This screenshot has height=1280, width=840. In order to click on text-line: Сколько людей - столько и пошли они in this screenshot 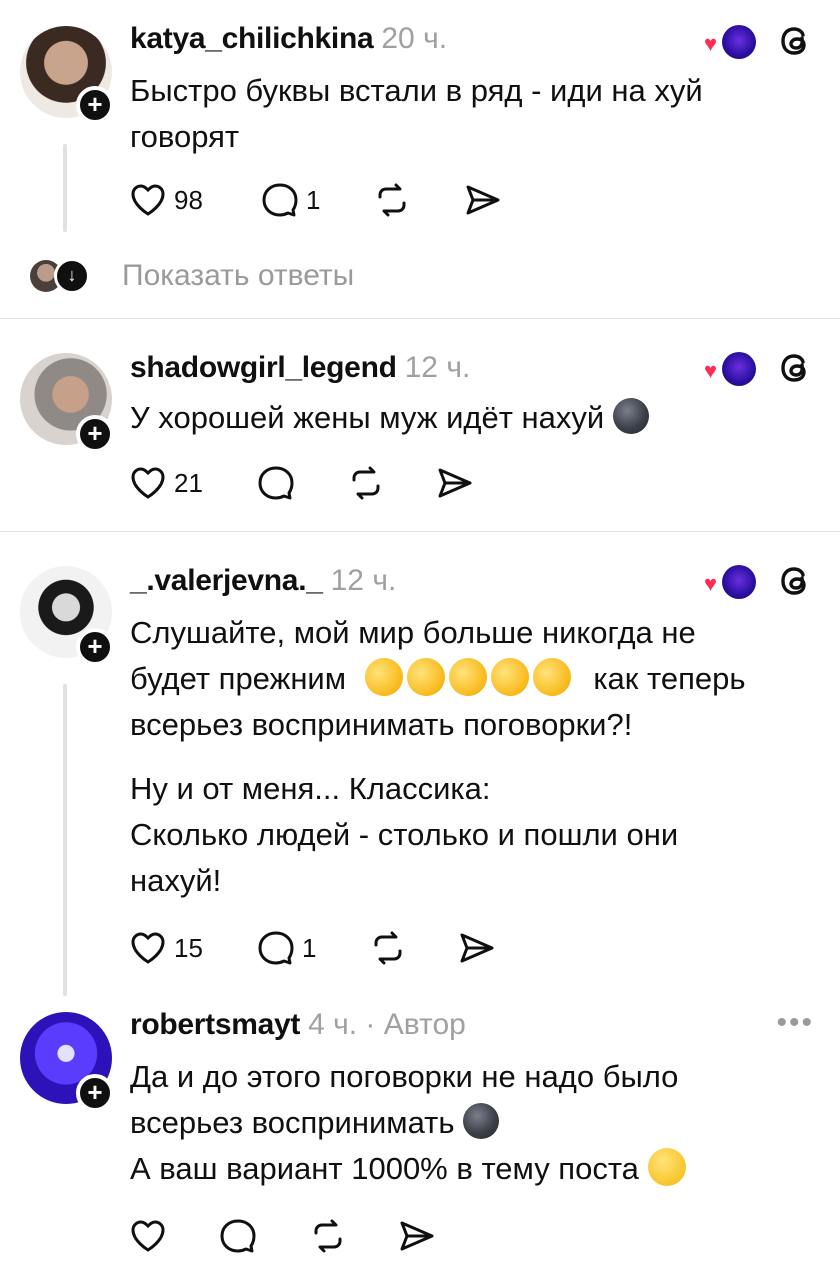, I will do `click(404, 834)`.